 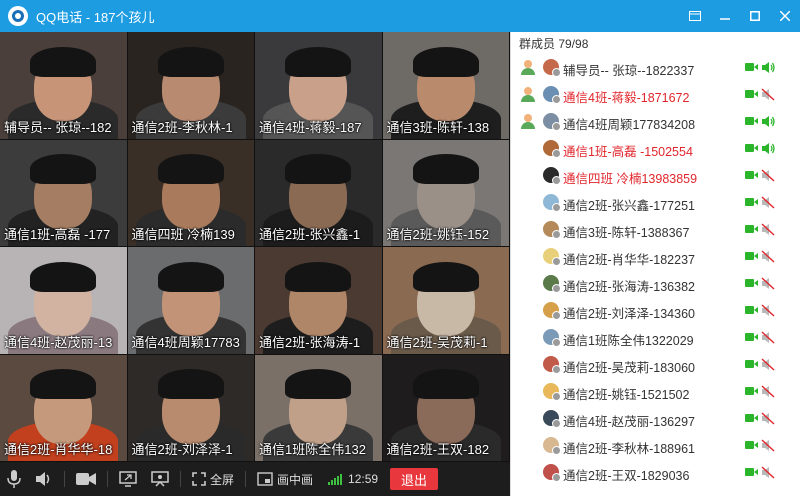 I want to click on video-tile: 通信4班-蒋毅-187, so click(x=319, y=86).